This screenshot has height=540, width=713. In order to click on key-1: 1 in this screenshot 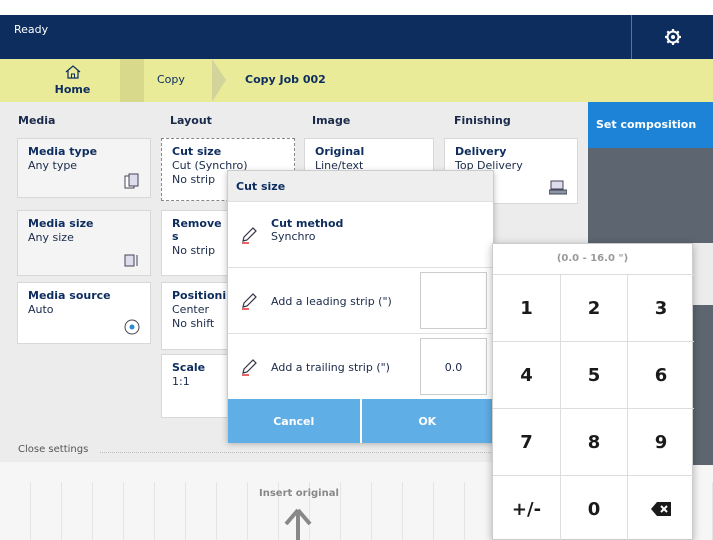, I will do `click(526, 307)`.